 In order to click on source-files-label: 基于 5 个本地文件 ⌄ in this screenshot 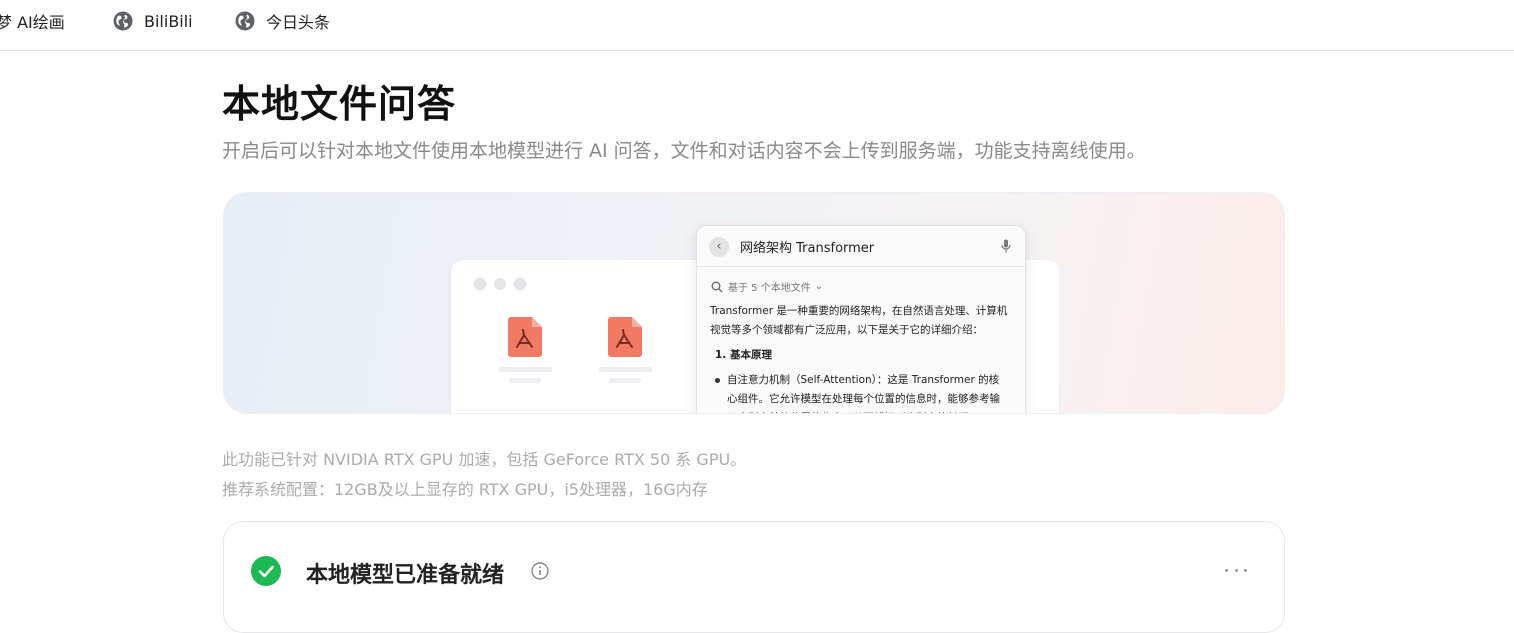, I will do `click(767, 286)`.